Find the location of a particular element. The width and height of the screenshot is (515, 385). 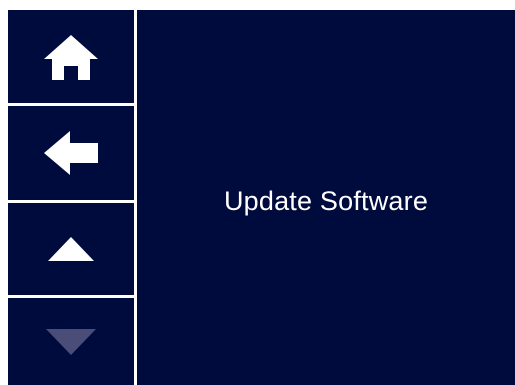

triangle-up-icon is located at coordinates (71, 249).